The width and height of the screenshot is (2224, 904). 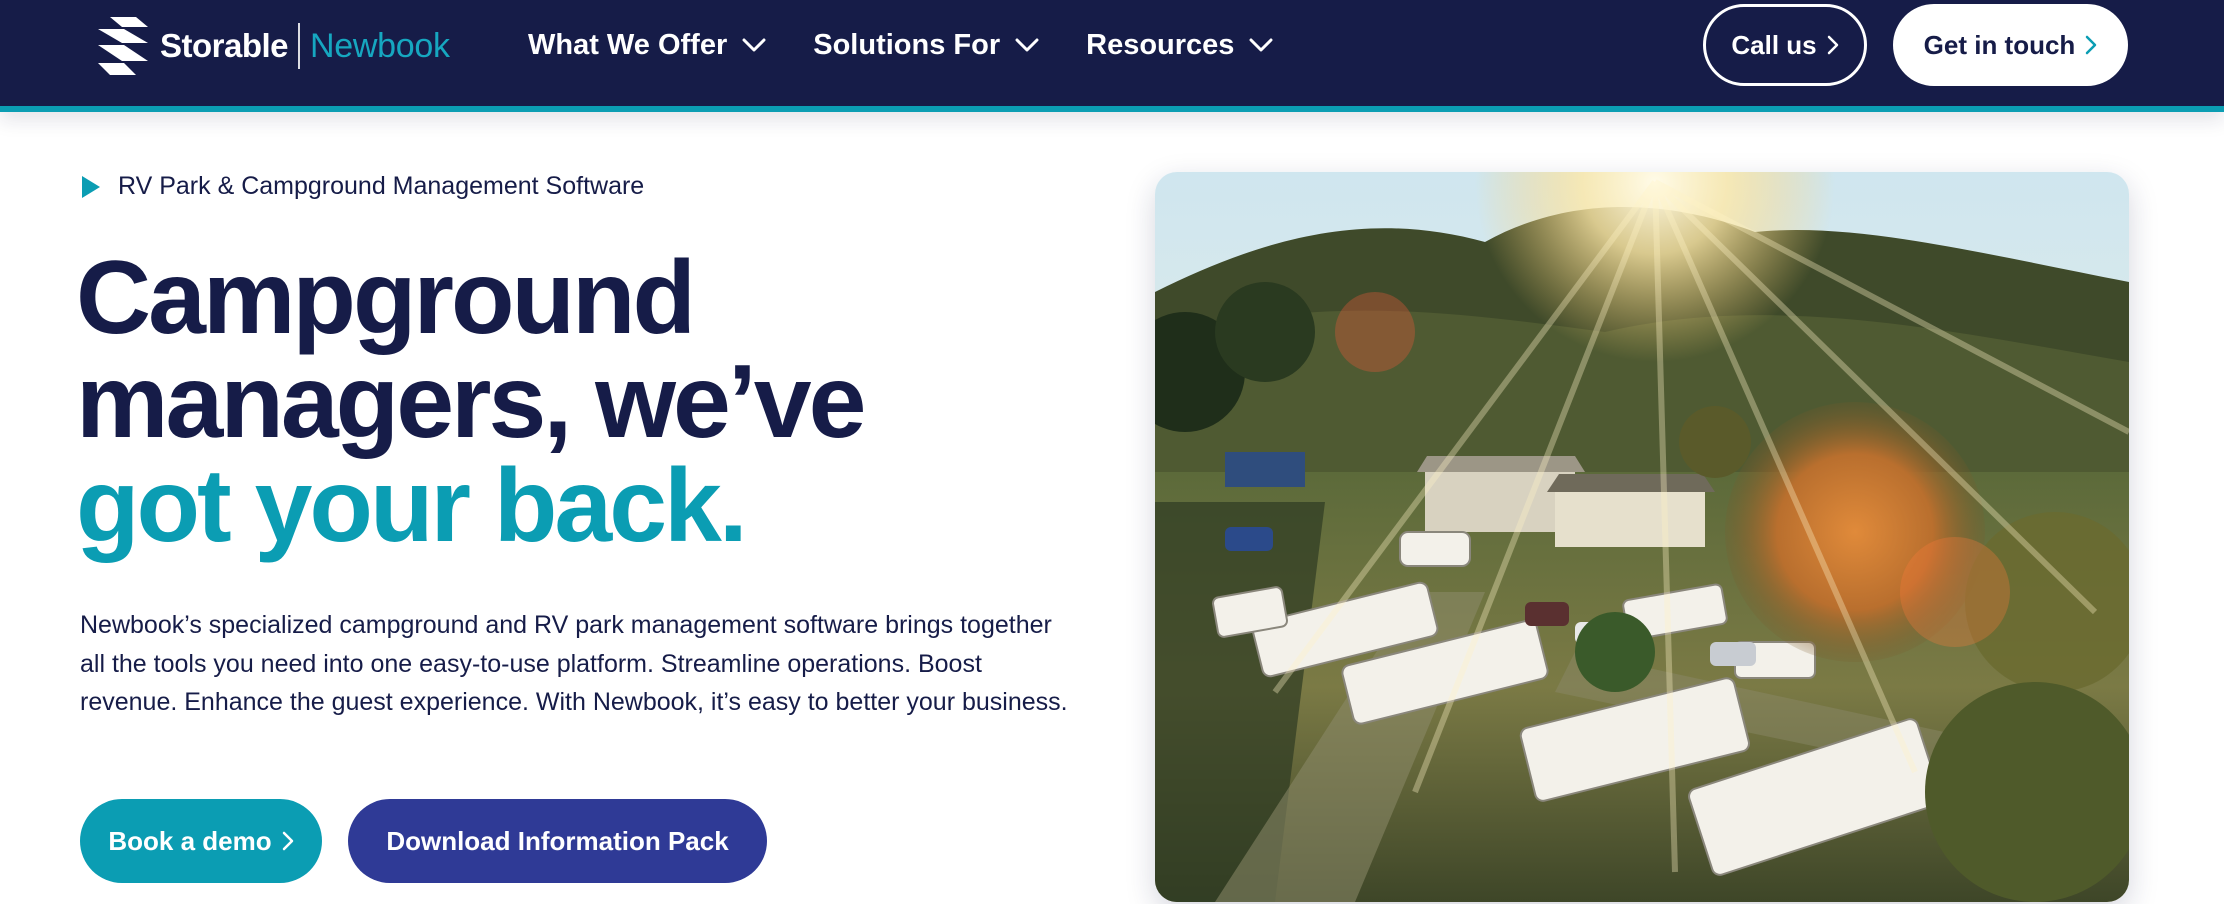 What do you see at coordinates (471, 402) in the screenshot?
I see `headline-line-2: managers, we’ve` at bounding box center [471, 402].